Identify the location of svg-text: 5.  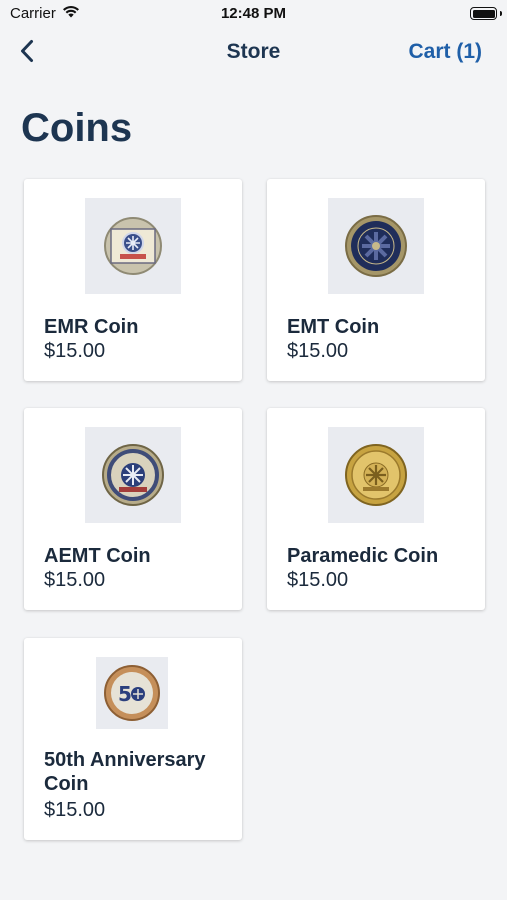
(125, 694).